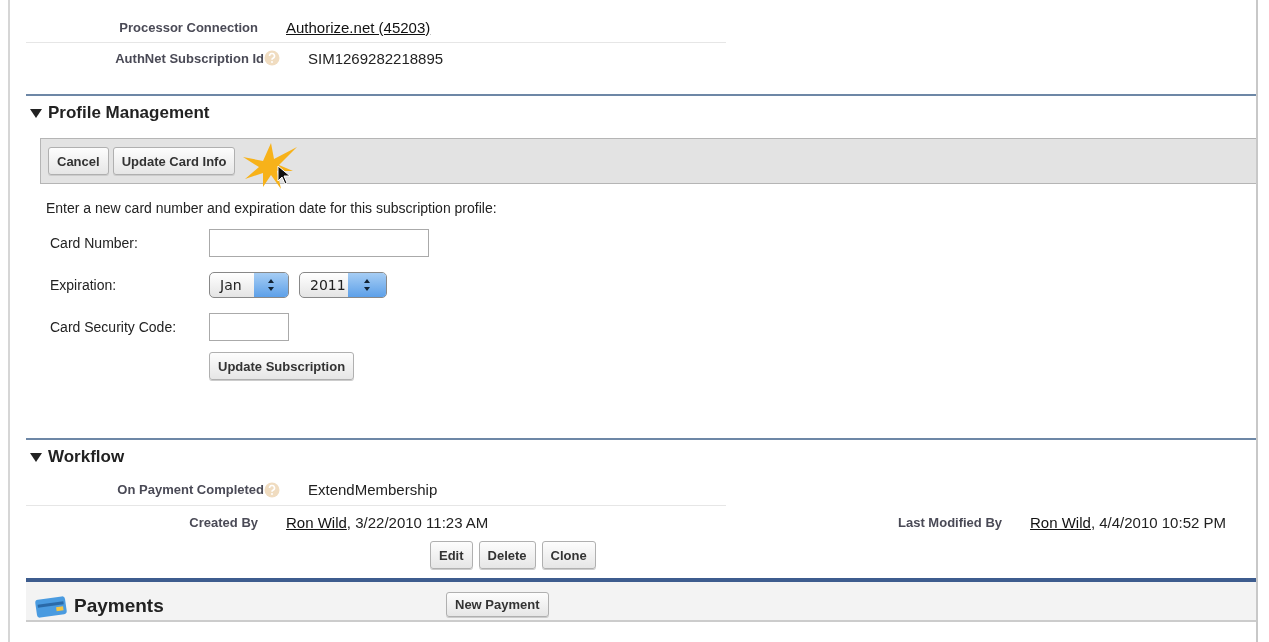 The height and width of the screenshot is (642, 1269). I want to click on field-label: Card Security Code:, so click(114, 327).